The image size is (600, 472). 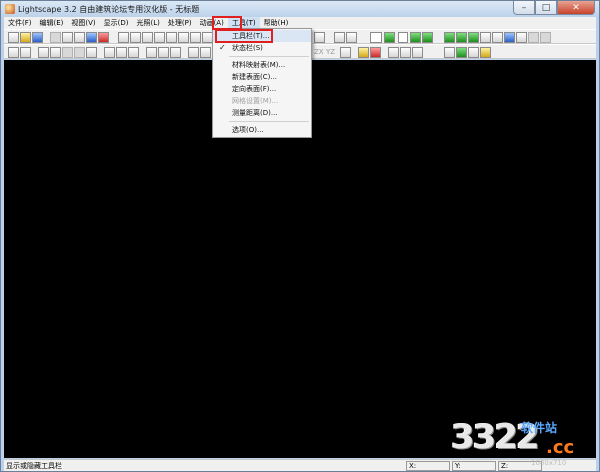 I want to click on measure-icon, so click(x=393, y=52).